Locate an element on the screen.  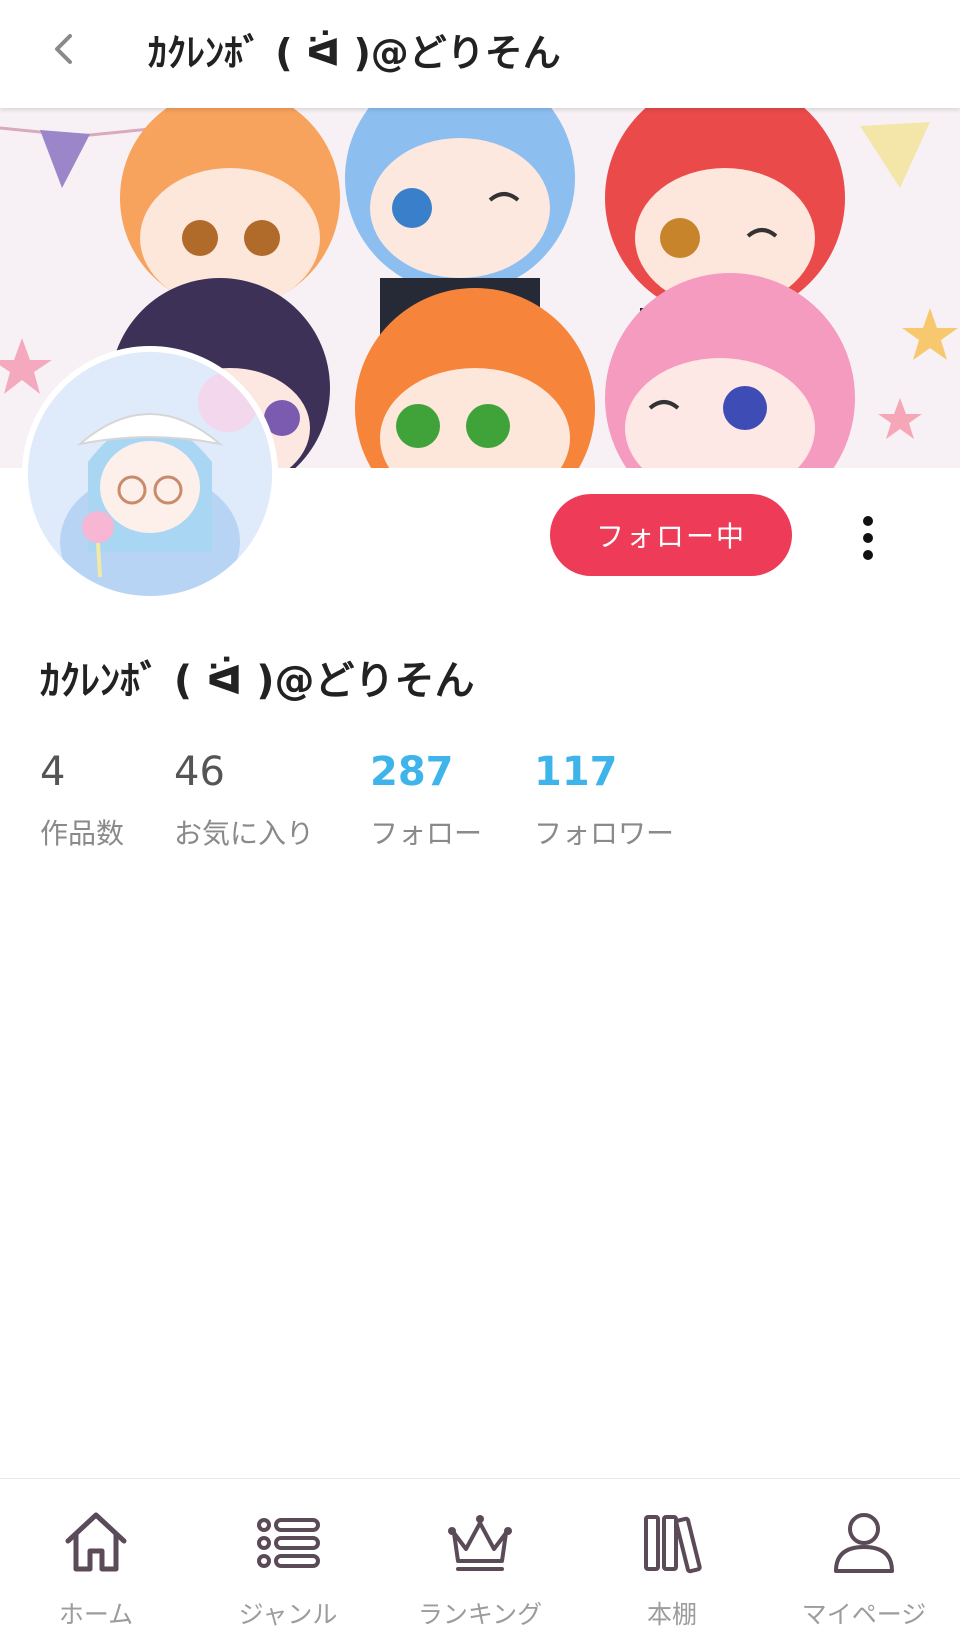
stat-followers: 117 フォロワー is located at coordinates (604, 800).